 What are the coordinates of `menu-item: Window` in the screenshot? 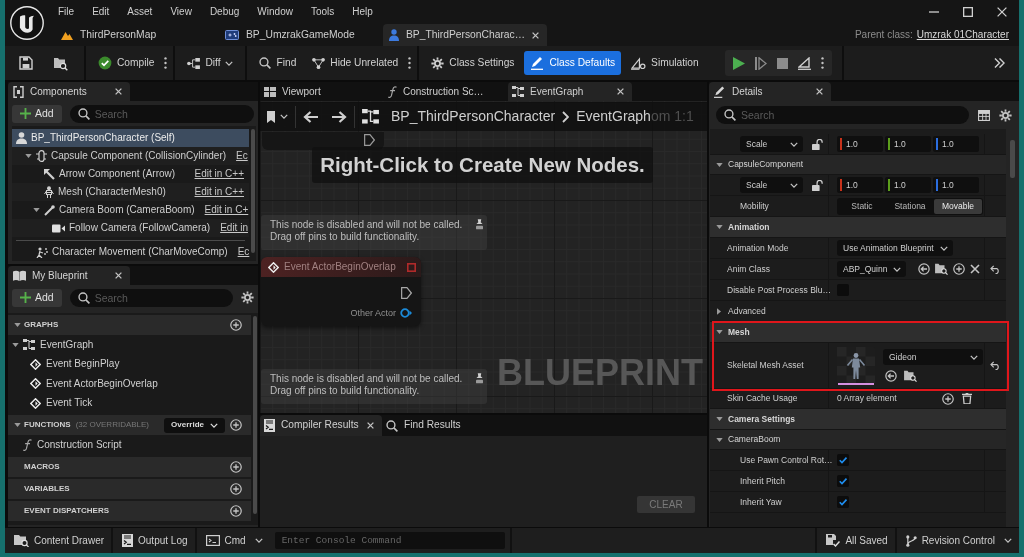 It's located at (275, 12).